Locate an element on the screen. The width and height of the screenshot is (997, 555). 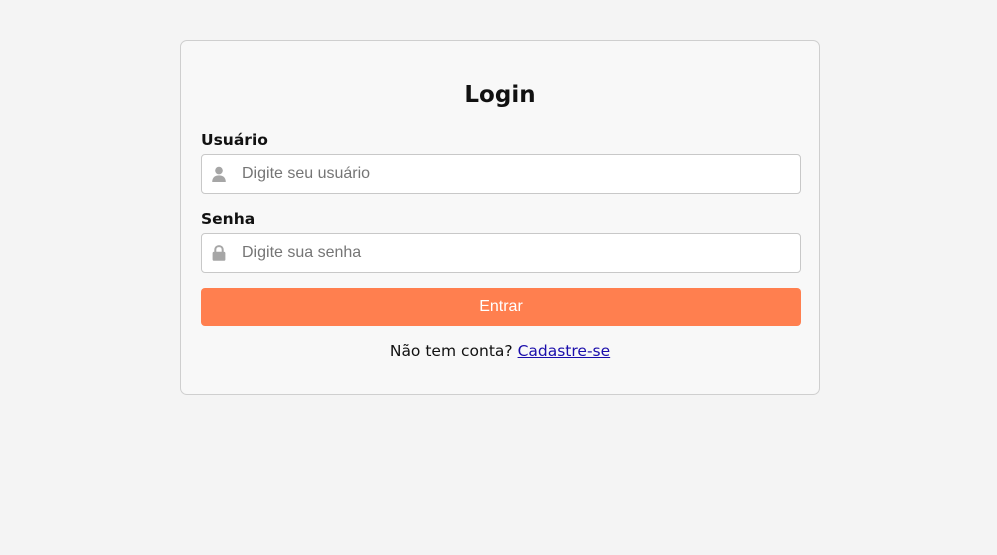
user-icon is located at coordinates (219, 174).